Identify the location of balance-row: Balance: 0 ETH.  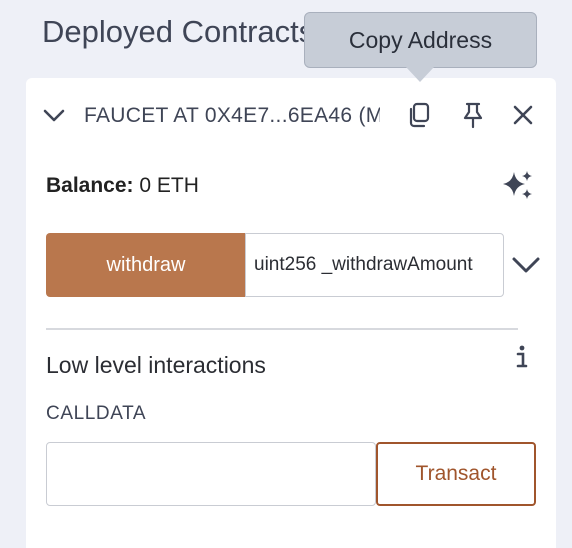
(122, 186).